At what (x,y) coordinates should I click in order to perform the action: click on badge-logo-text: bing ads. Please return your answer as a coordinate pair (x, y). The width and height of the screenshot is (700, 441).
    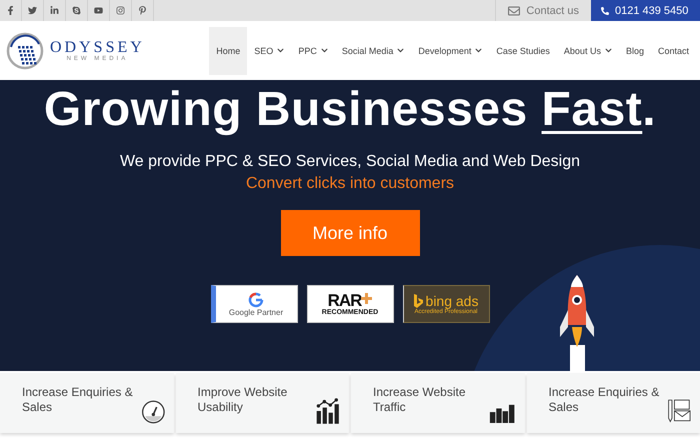
    Looking at the image, I should click on (452, 301).